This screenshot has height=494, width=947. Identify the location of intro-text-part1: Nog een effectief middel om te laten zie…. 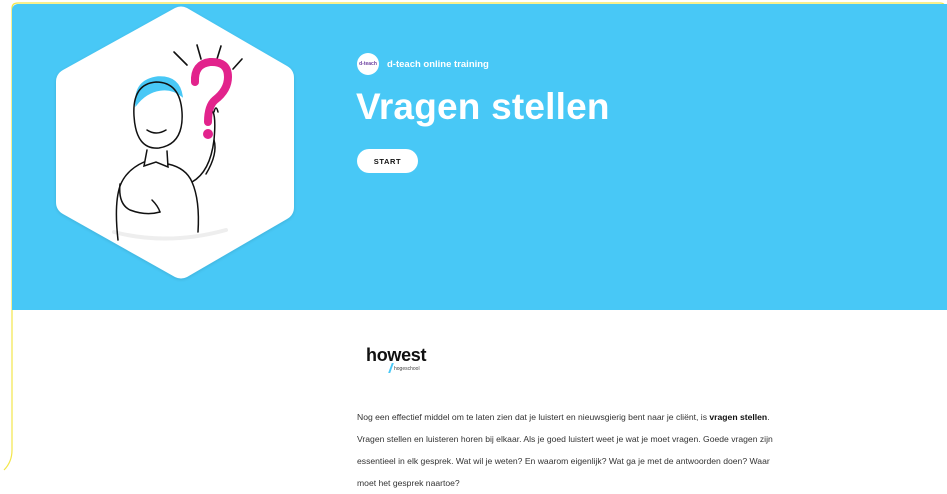
(533, 417).